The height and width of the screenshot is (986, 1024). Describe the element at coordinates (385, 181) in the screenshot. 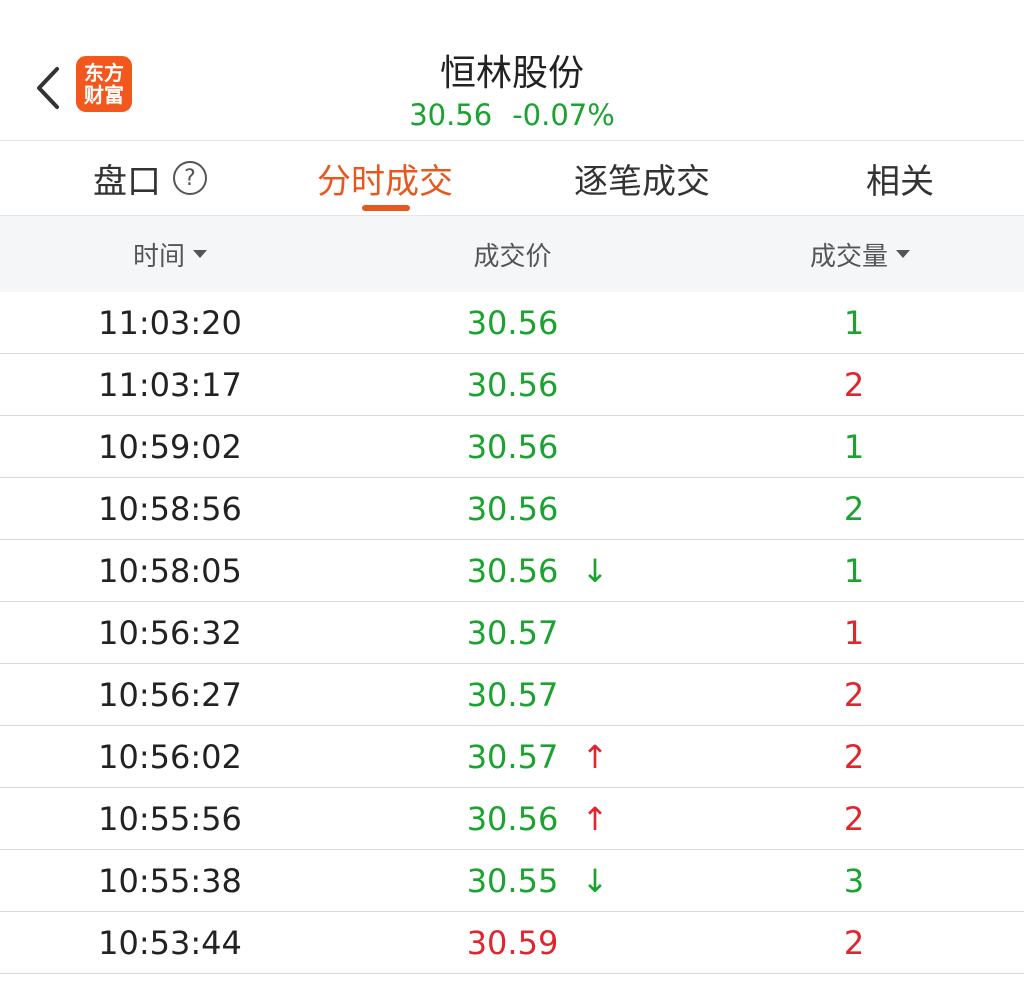

I see `tab-time-sharing-trades-label: 分时成交` at that location.